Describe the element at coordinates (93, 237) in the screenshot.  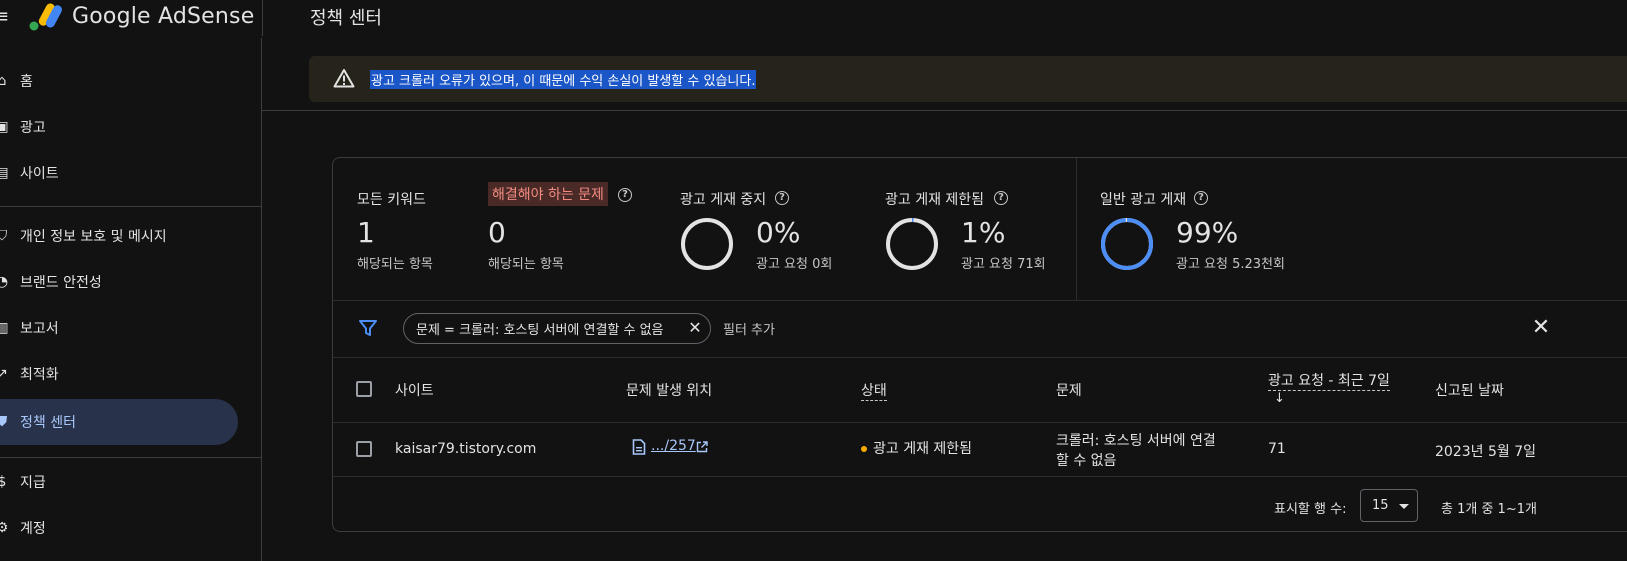
I see `sidebar-item-label: 개인 정보 보호 및 메시지` at that location.